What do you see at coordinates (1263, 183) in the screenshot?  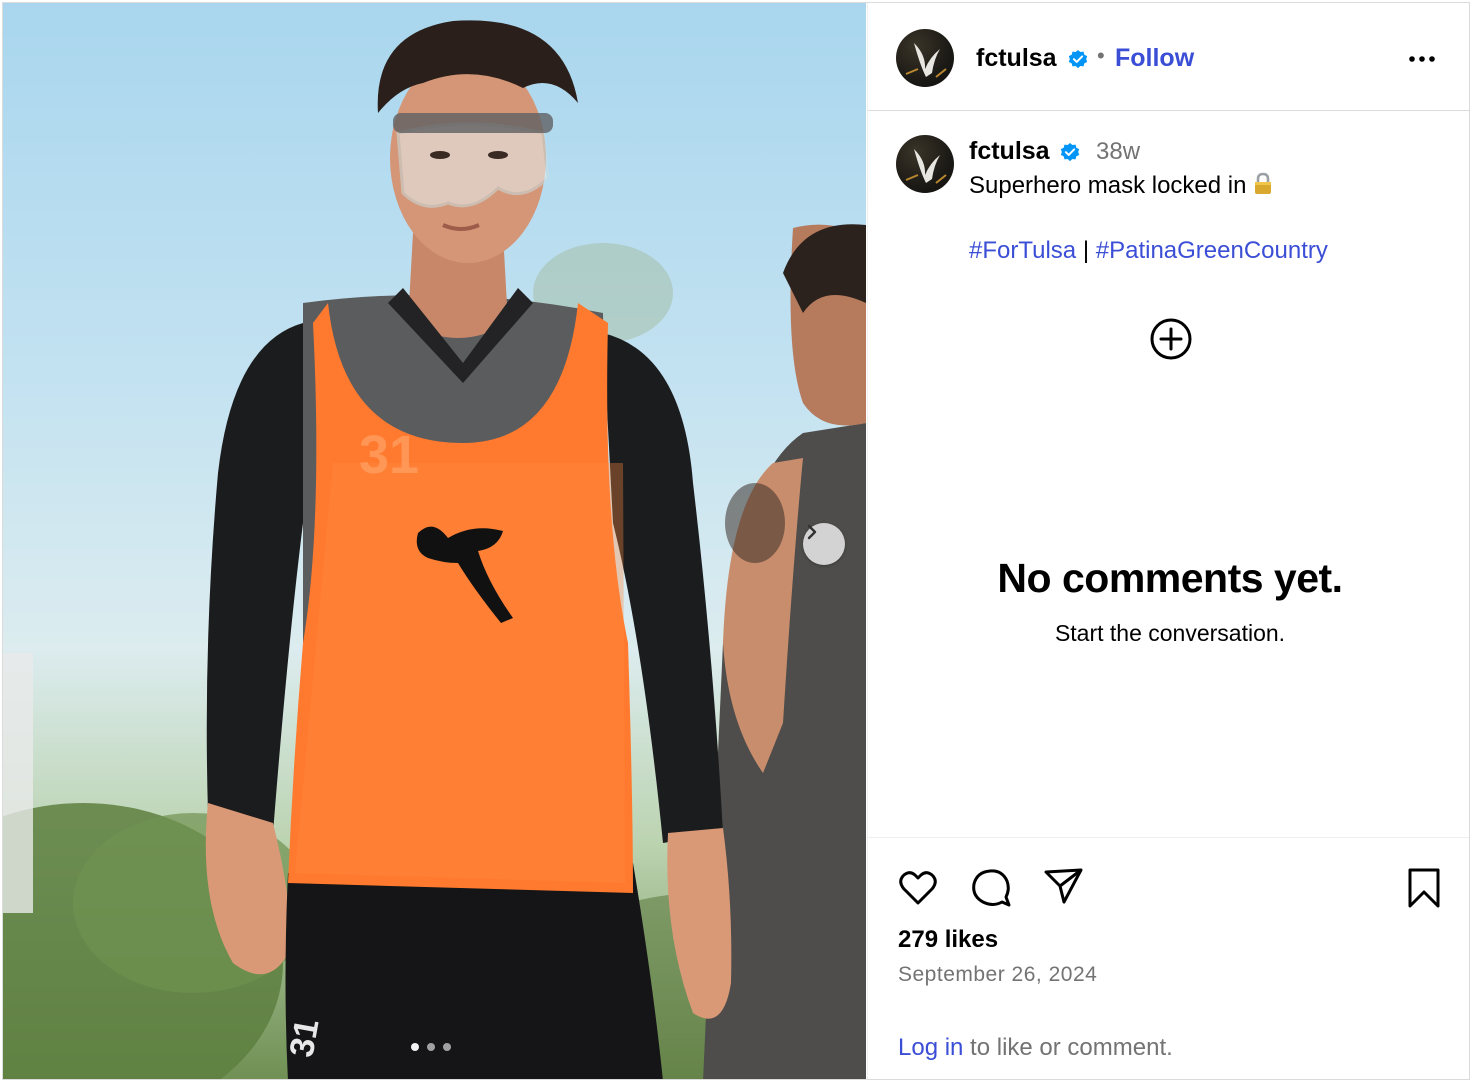 I see `lock-icon` at bounding box center [1263, 183].